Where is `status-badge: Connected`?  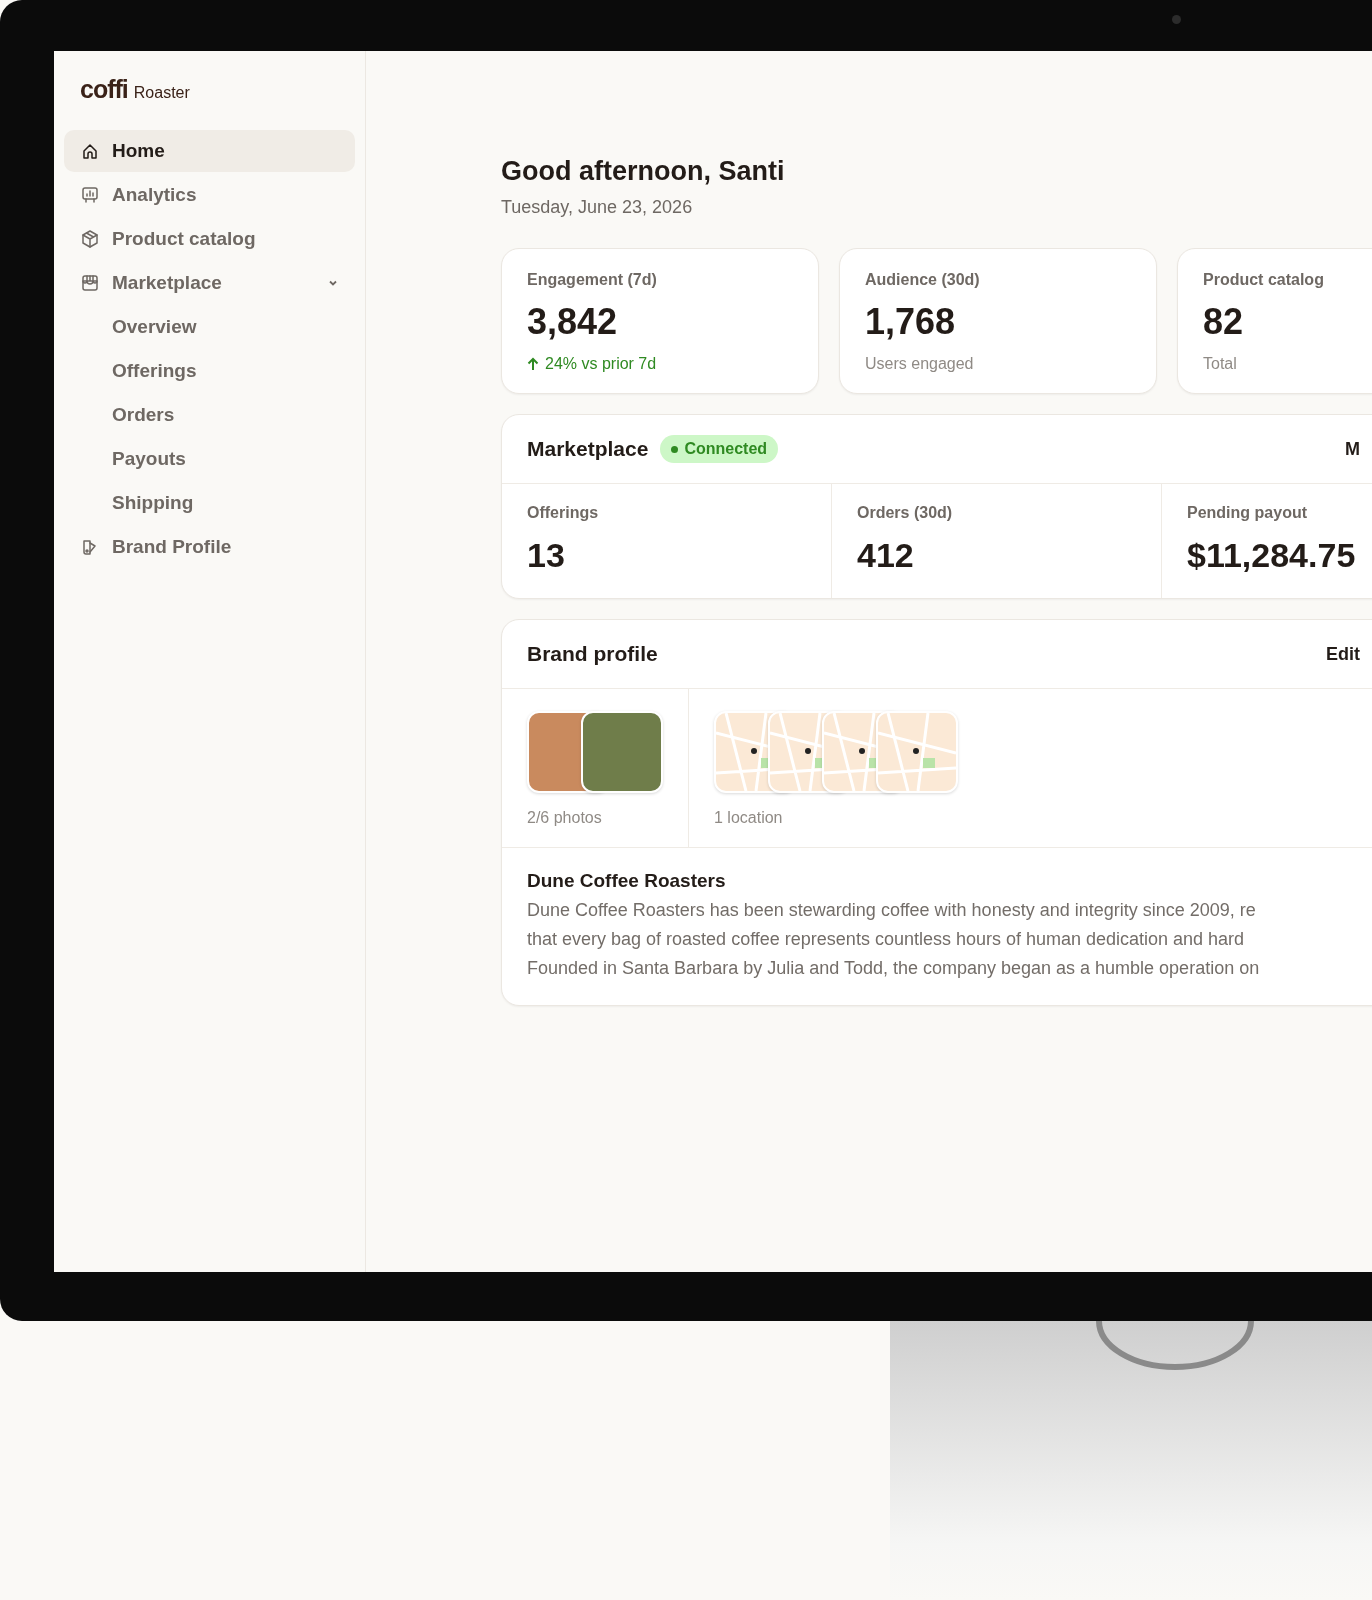
status-badge: Connected is located at coordinates (719, 449).